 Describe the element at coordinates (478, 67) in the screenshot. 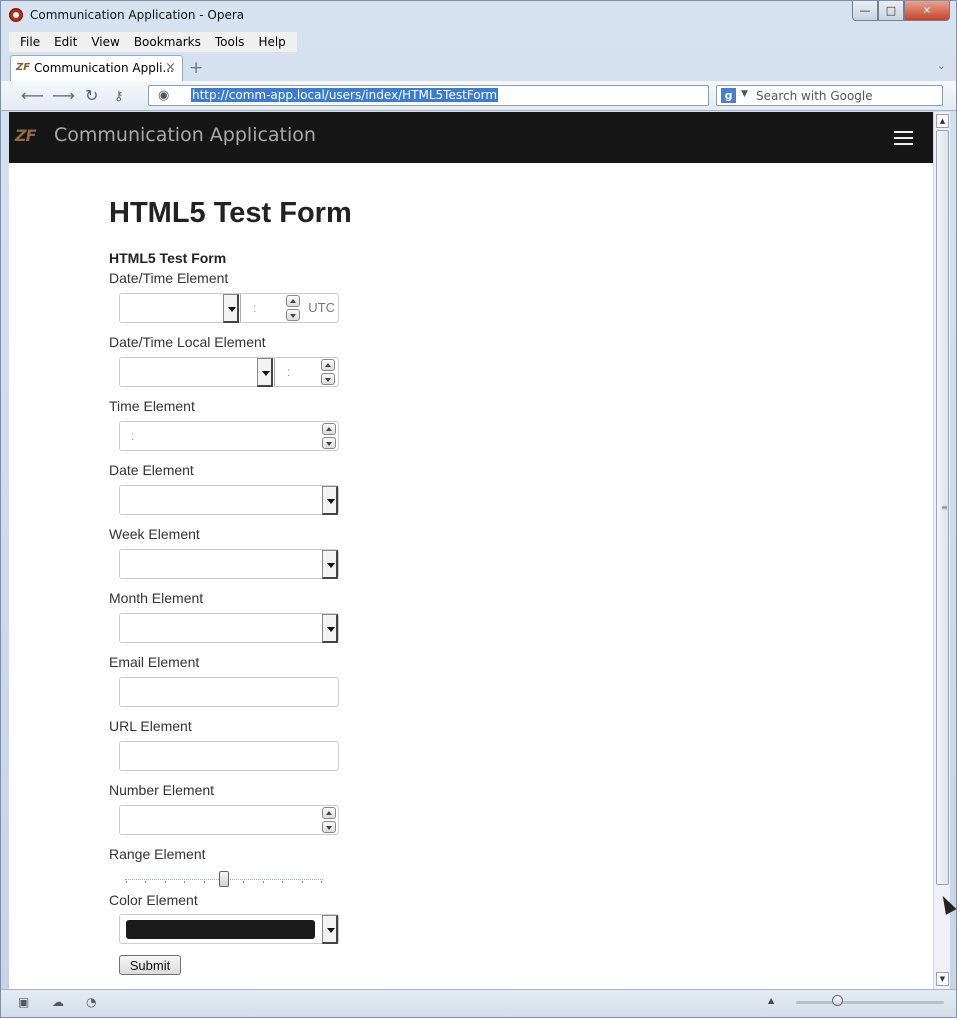

I see `tab-bar: ZF Communication Appli... × + ⌄` at that location.